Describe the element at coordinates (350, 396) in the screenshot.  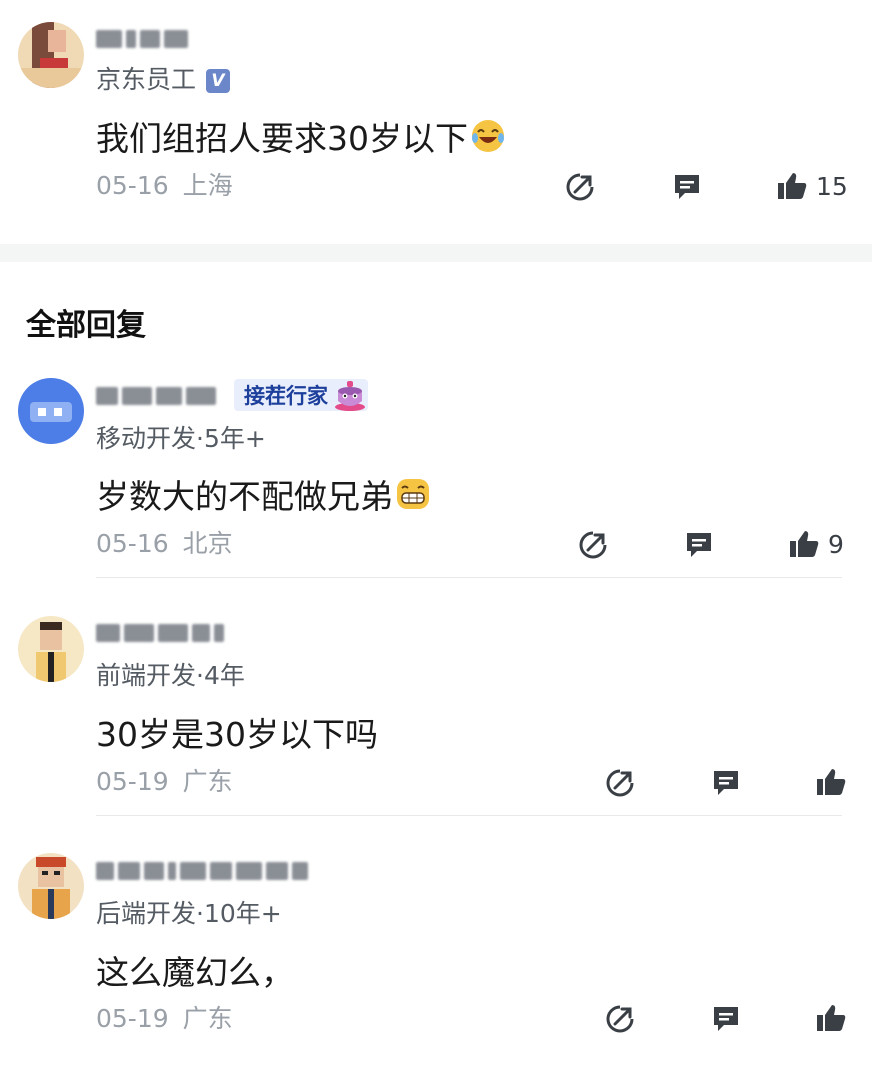
I see `pot-badge-icon` at that location.